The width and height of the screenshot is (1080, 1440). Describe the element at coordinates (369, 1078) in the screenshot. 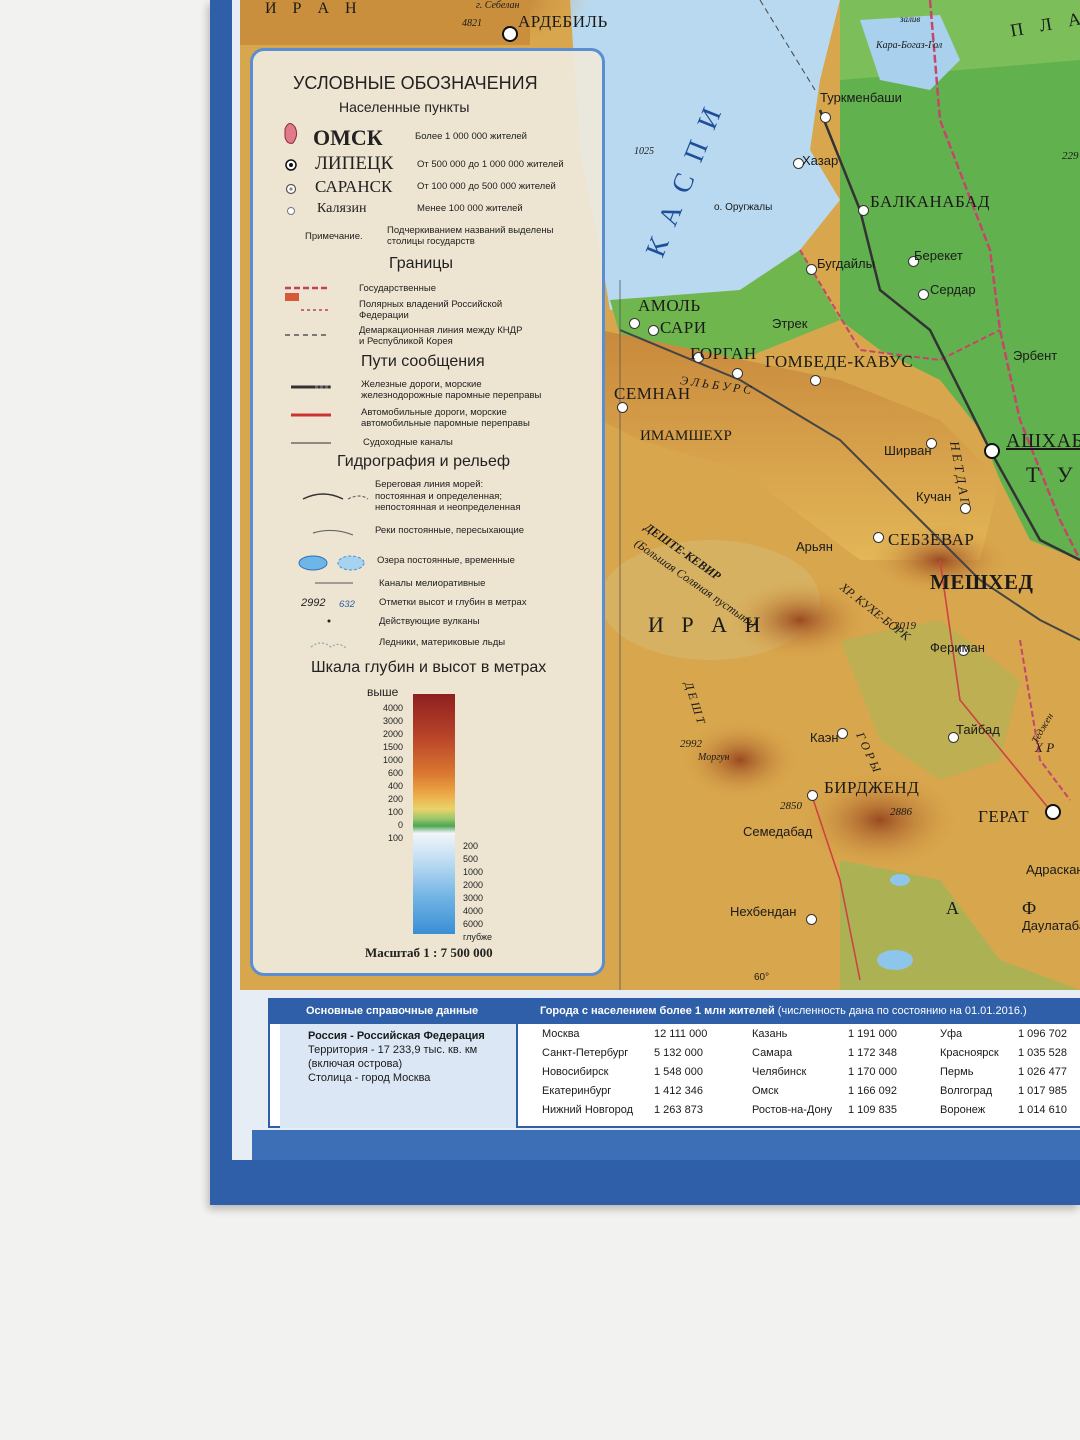

I see `country-capital: Столица - город Москва` at that location.